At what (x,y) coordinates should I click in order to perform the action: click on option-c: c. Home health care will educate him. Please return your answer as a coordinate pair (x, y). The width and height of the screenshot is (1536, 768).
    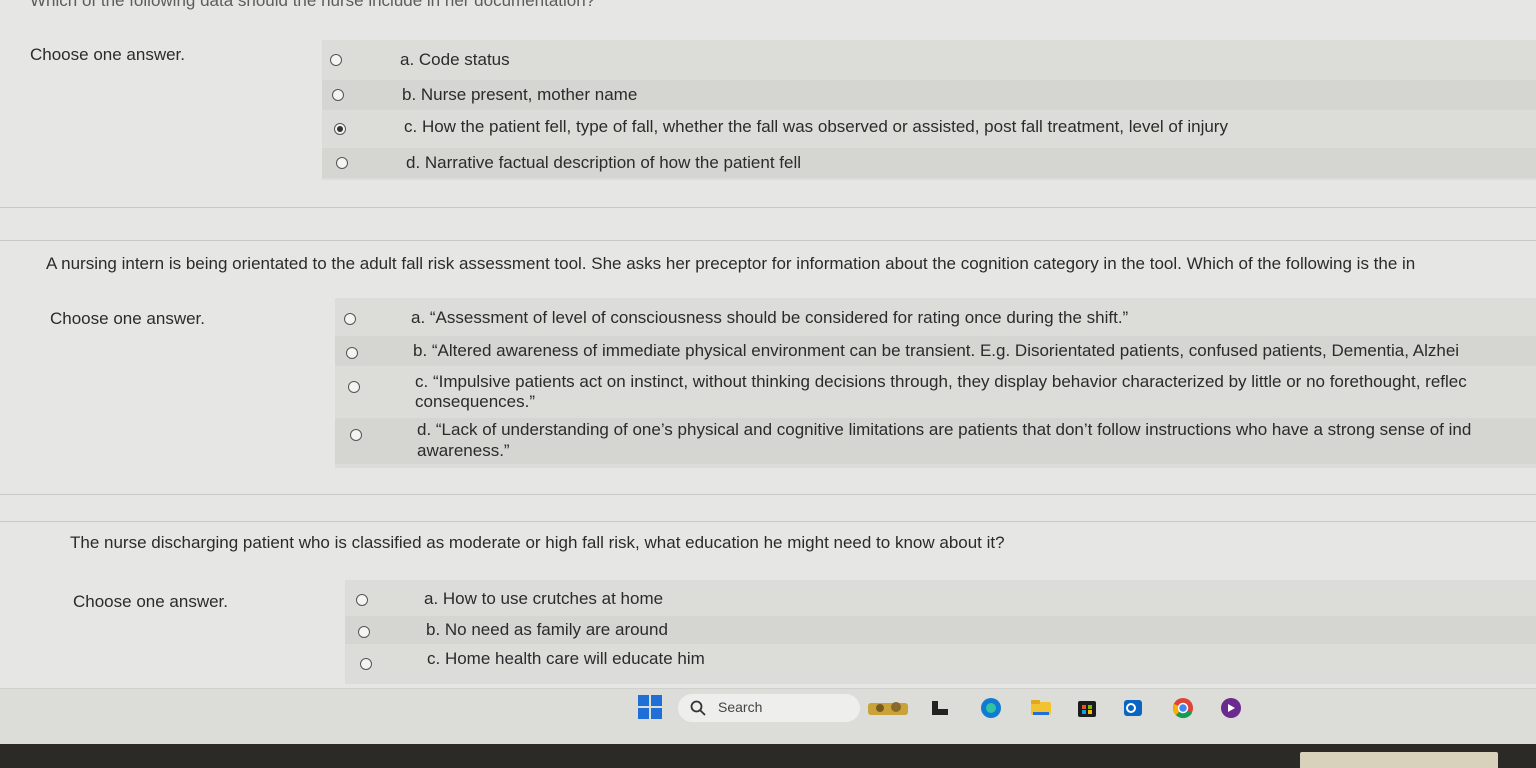
    Looking at the image, I should click on (940, 662).